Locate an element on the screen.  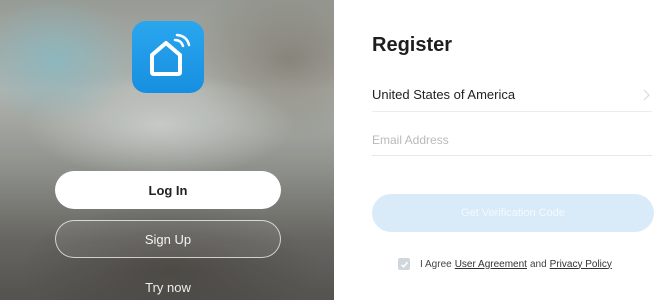
user-agreement-link: User Agreement is located at coordinates (491, 264).